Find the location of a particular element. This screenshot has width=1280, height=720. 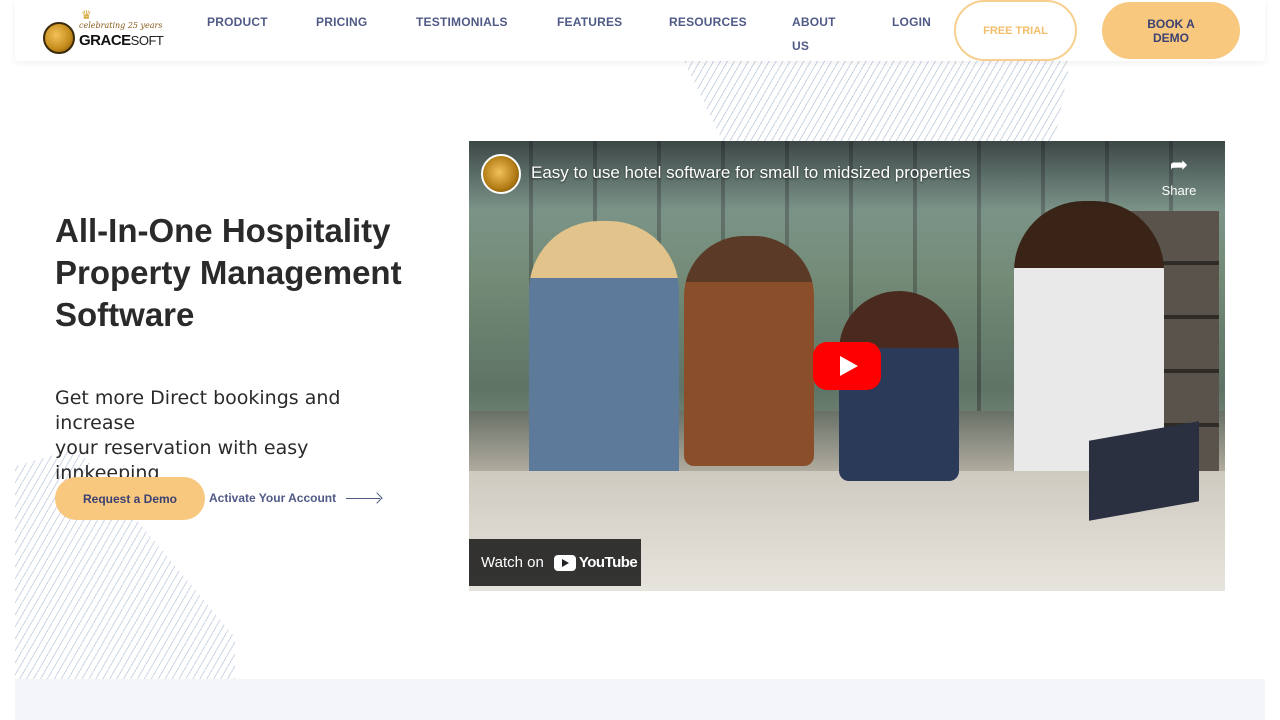

nav-product: PRODUCT is located at coordinates (237, 22).